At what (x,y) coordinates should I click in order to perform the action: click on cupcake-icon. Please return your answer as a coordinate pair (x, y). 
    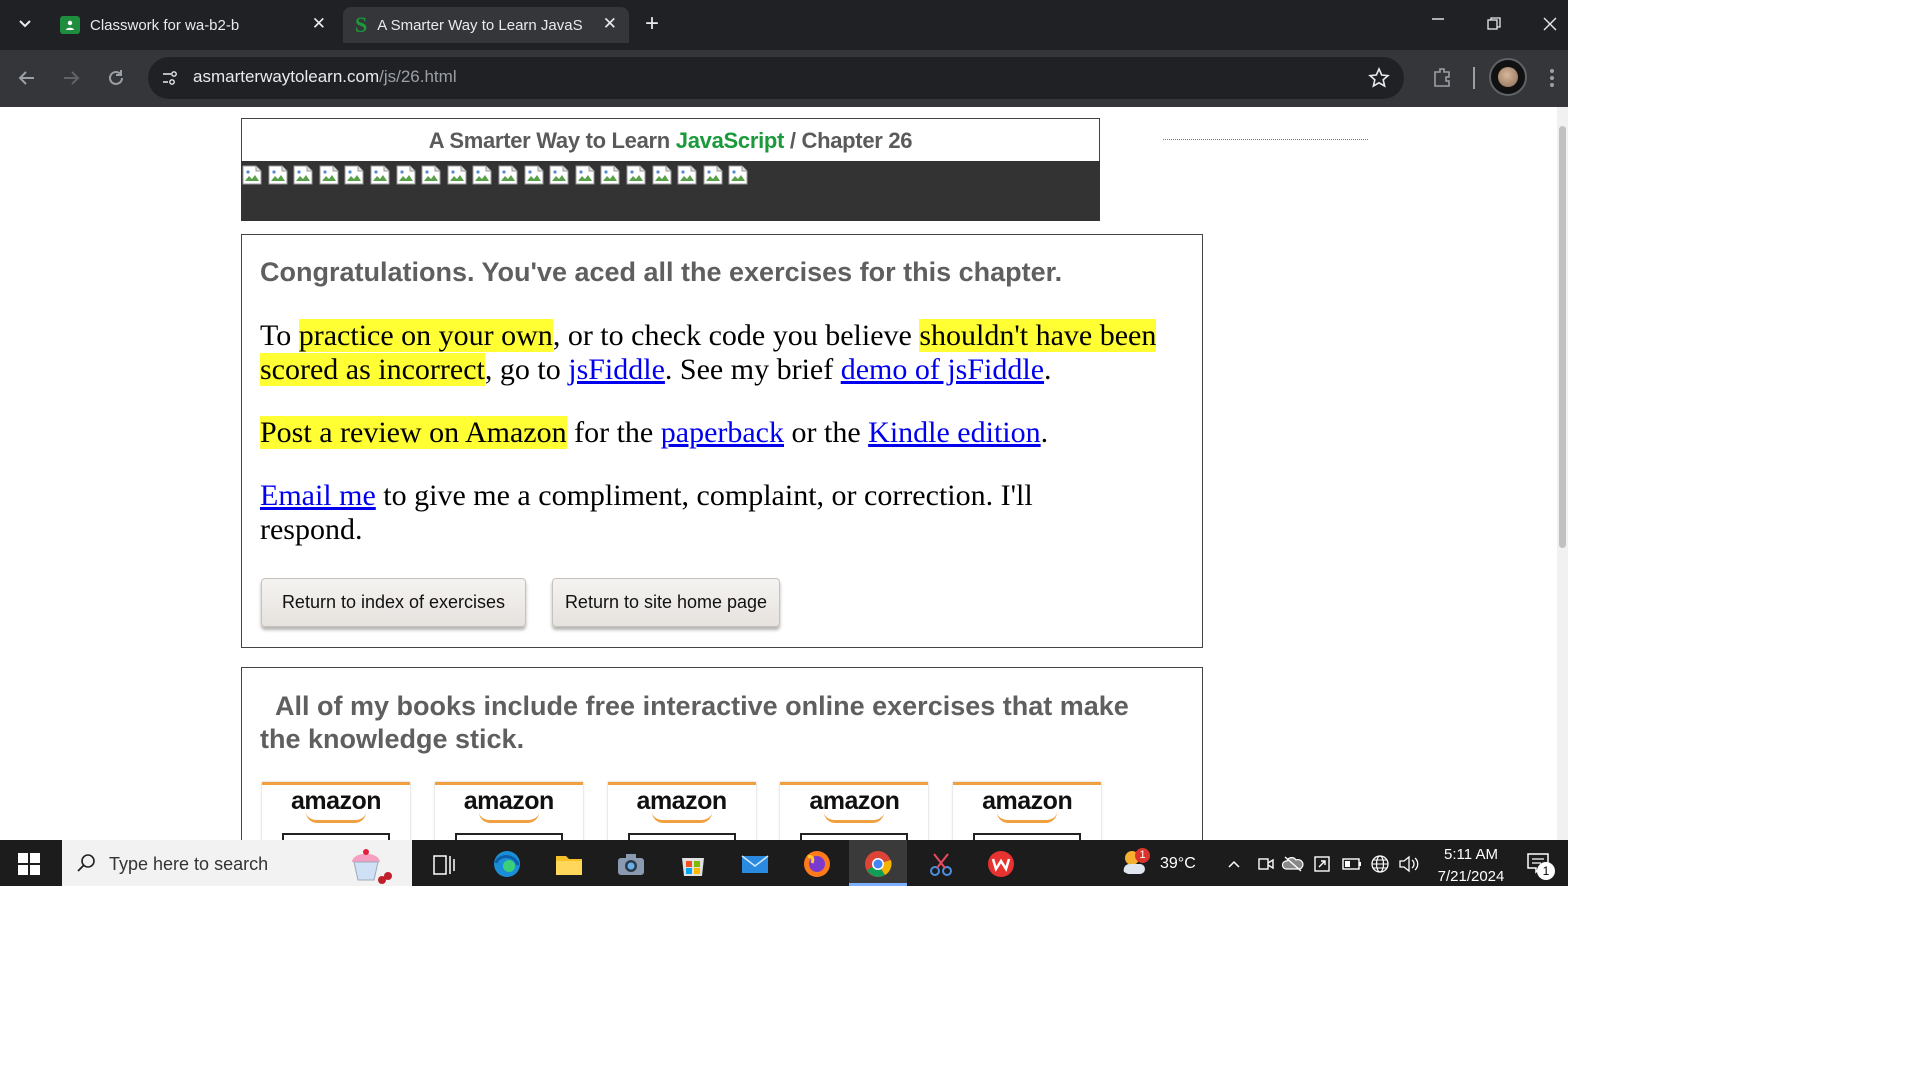
    Looking at the image, I should click on (372, 866).